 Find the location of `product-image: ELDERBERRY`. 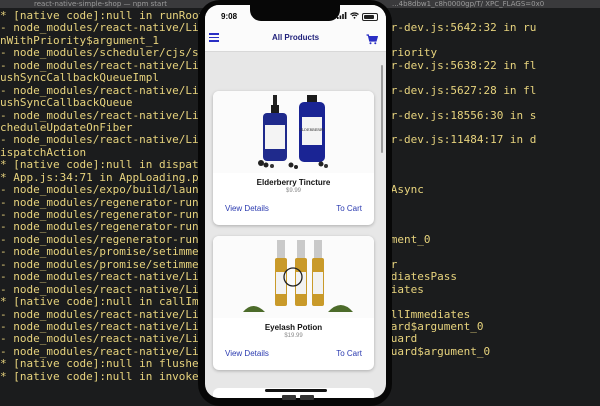

product-image: ELDERBERRY is located at coordinates (293, 132).